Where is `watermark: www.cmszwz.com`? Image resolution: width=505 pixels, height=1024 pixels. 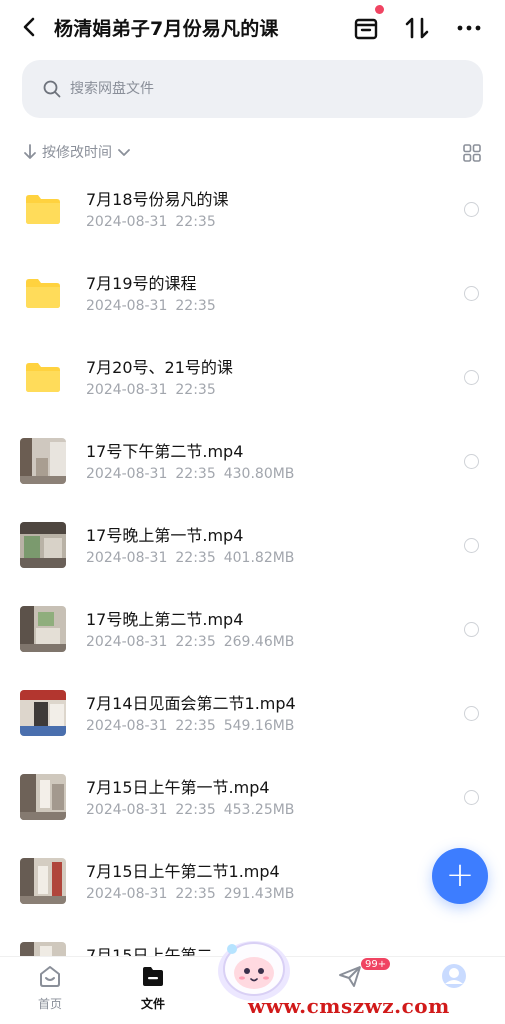 watermark: www.cmszwz.com is located at coordinates (349, 1006).